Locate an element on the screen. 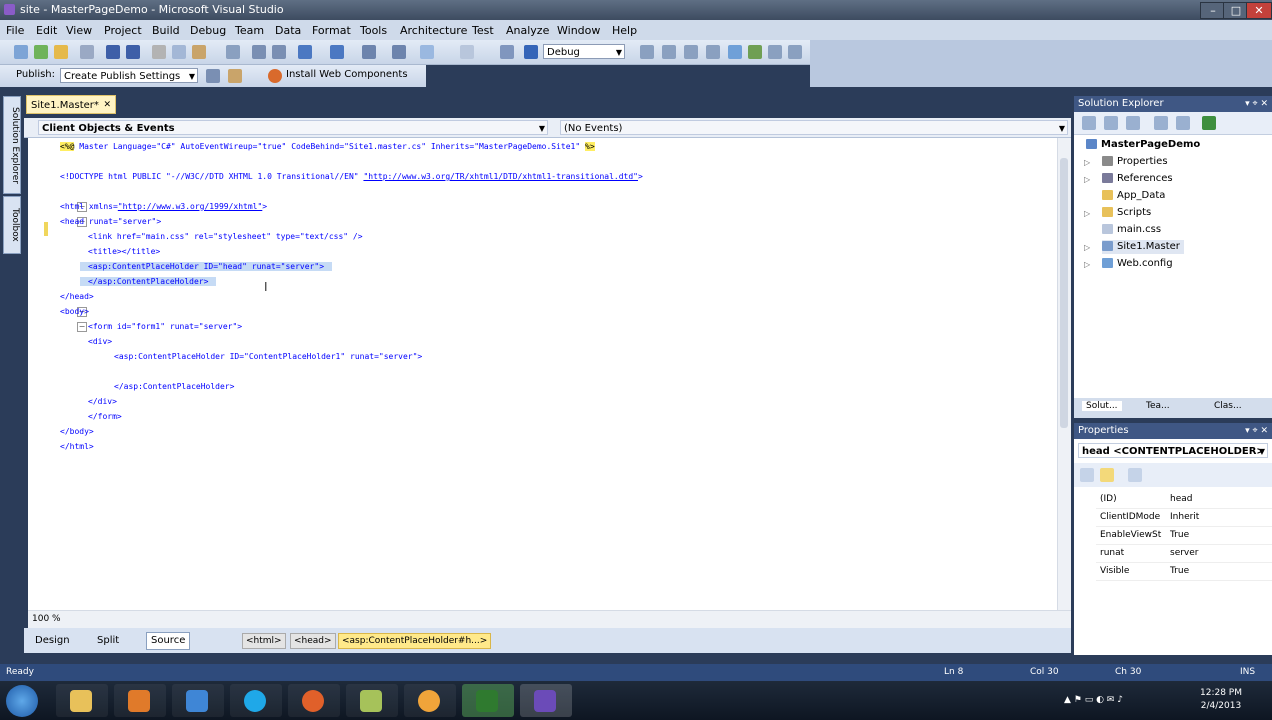 This screenshot has height=720, width=1272. cut-icon is located at coordinates (159, 52).